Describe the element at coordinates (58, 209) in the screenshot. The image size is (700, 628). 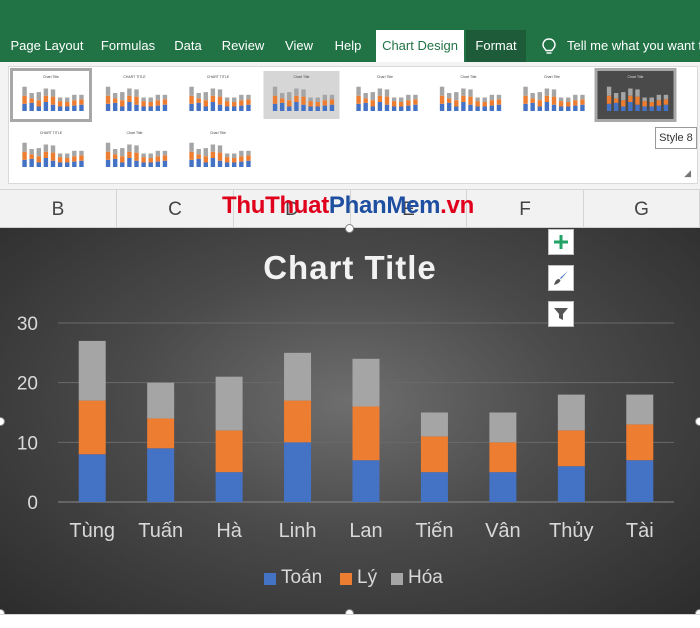
I see `column-header-b: B` at that location.